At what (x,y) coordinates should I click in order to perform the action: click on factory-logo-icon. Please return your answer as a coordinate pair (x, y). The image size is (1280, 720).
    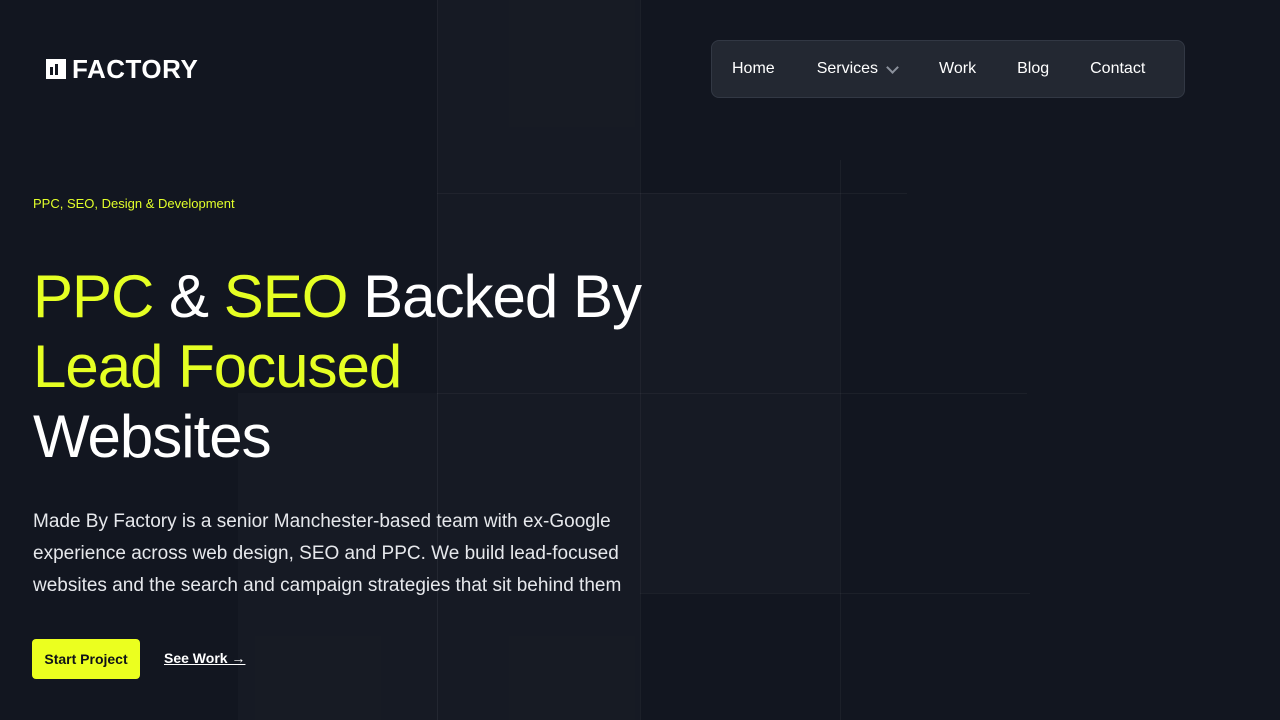
    Looking at the image, I should click on (56, 69).